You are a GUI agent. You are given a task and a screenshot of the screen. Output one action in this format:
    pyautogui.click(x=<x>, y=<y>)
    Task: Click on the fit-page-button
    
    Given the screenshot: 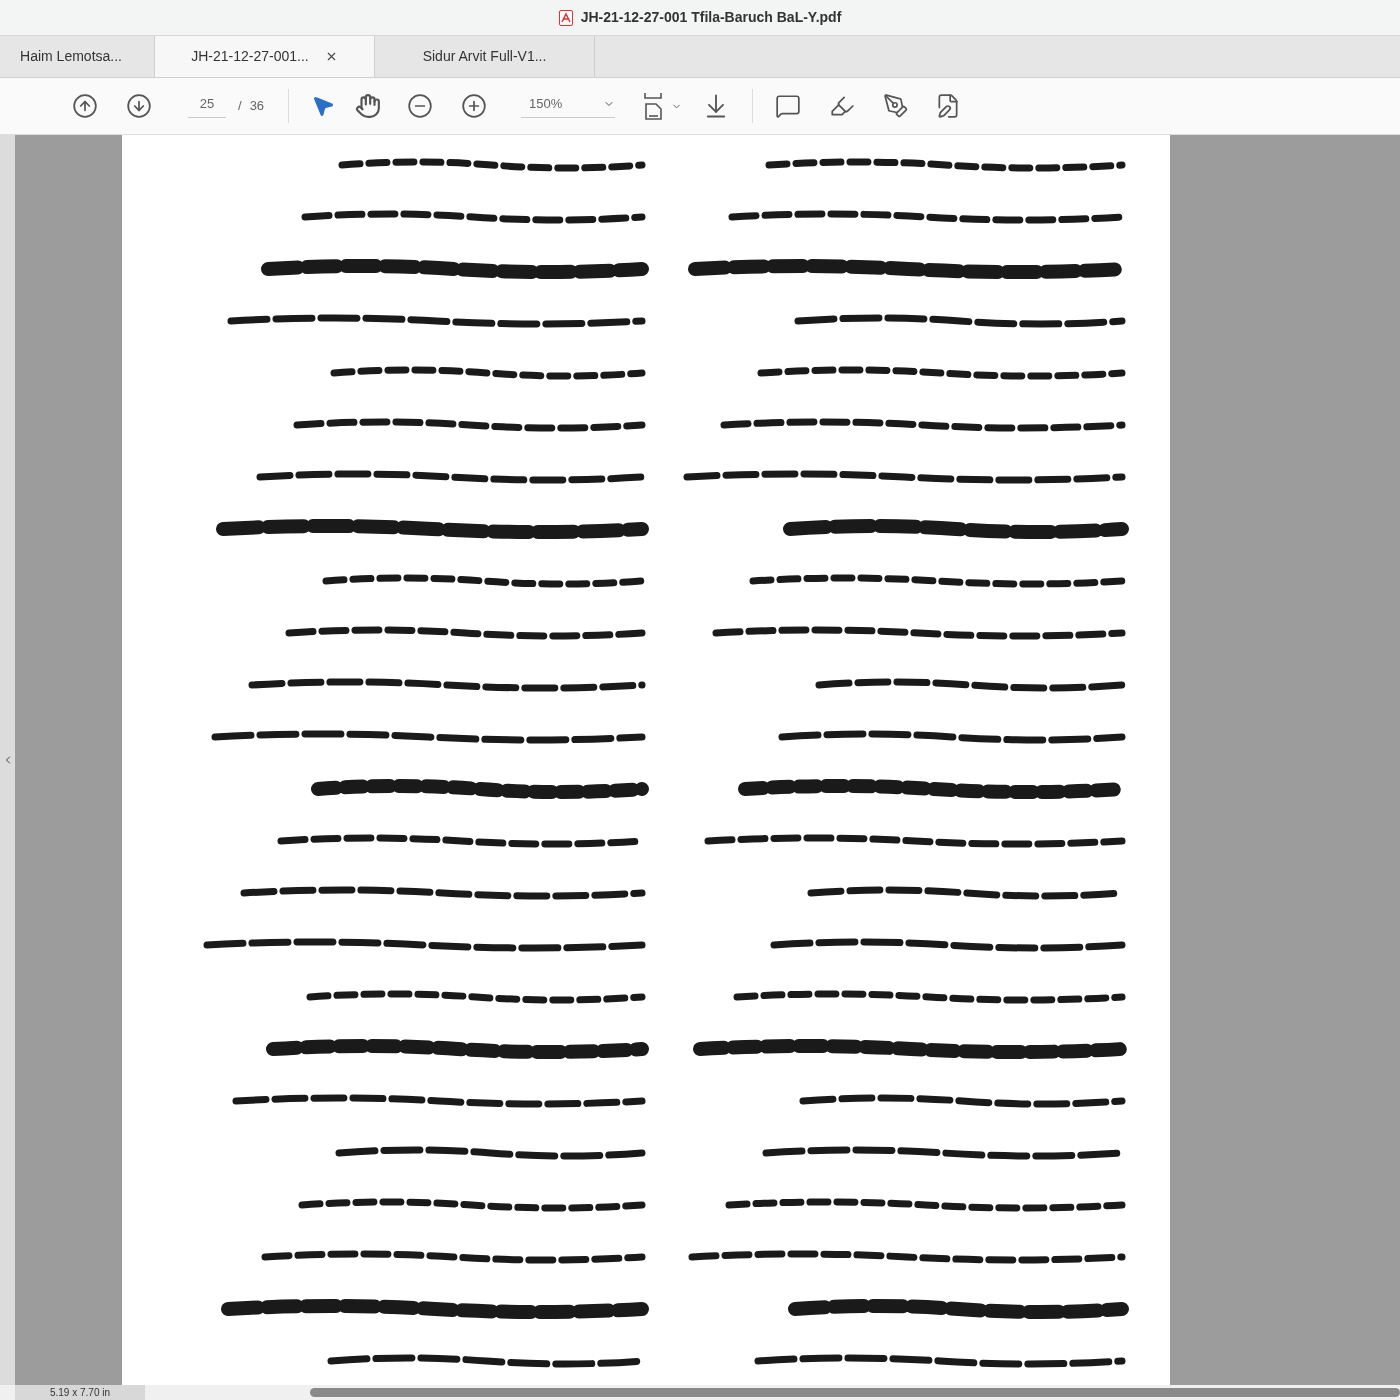 What is the action you would take?
    pyautogui.click(x=662, y=106)
    